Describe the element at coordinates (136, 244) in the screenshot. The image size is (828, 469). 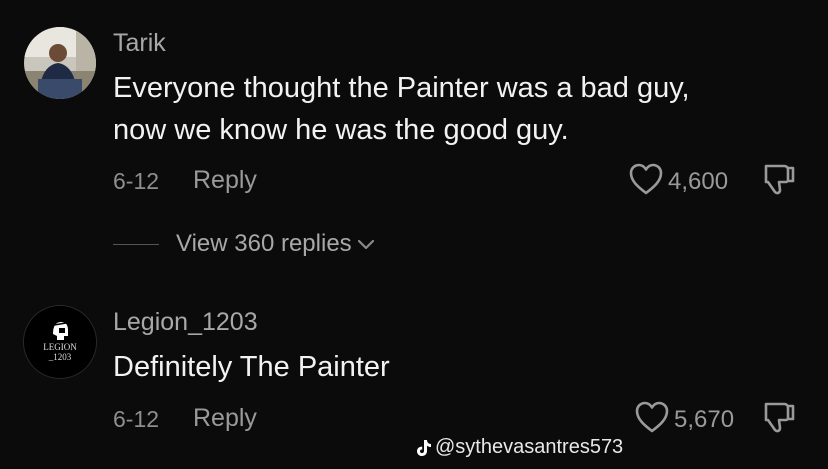
I see `replies-divider` at that location.